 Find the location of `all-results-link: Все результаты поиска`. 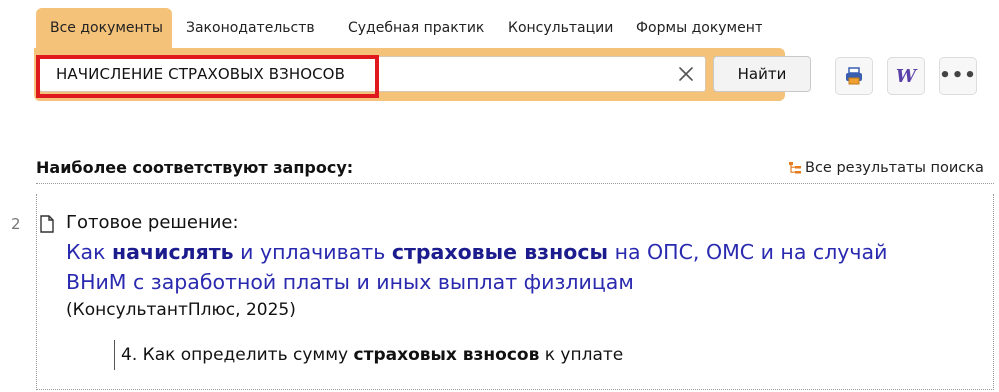

all-results-link: Все результаты поиска is located at coordinates (886, 168).